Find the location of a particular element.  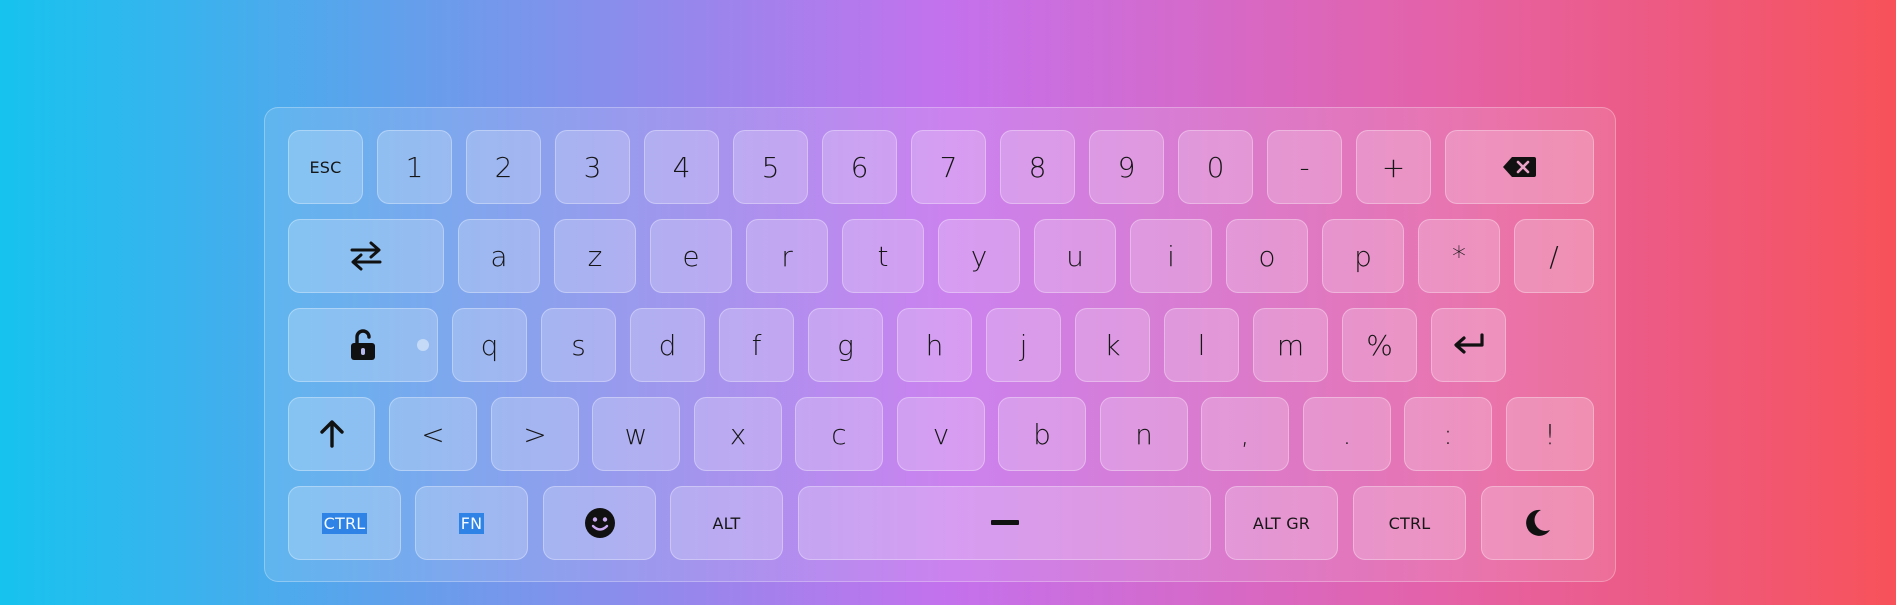

theme-toggle-key is located at coordinates (1537, 523).